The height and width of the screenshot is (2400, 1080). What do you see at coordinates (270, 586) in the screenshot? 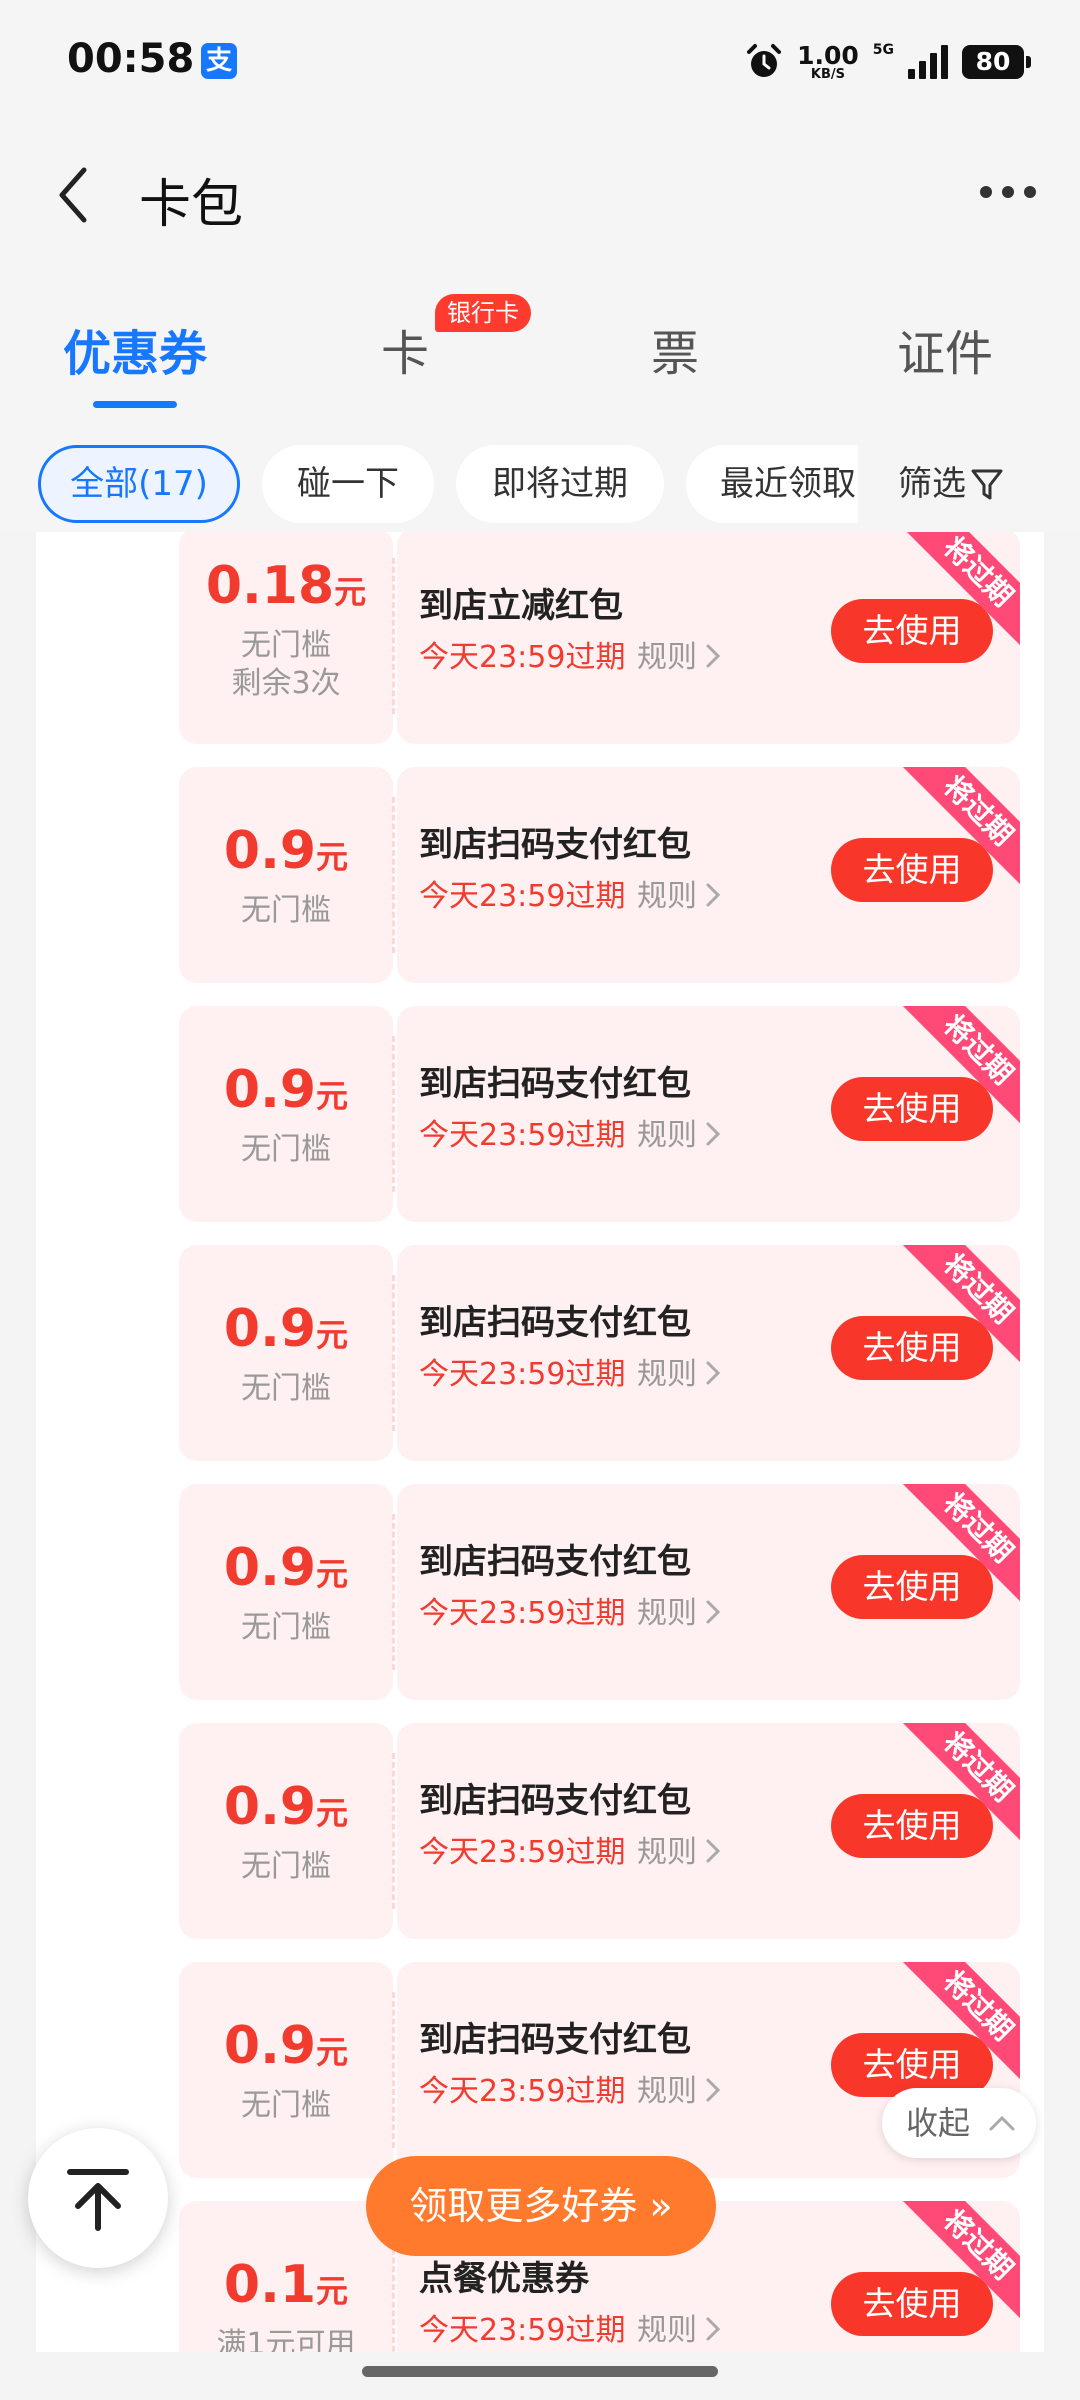
I see `coupon-amount-value: 0.18` at bounding box center [270, 586].